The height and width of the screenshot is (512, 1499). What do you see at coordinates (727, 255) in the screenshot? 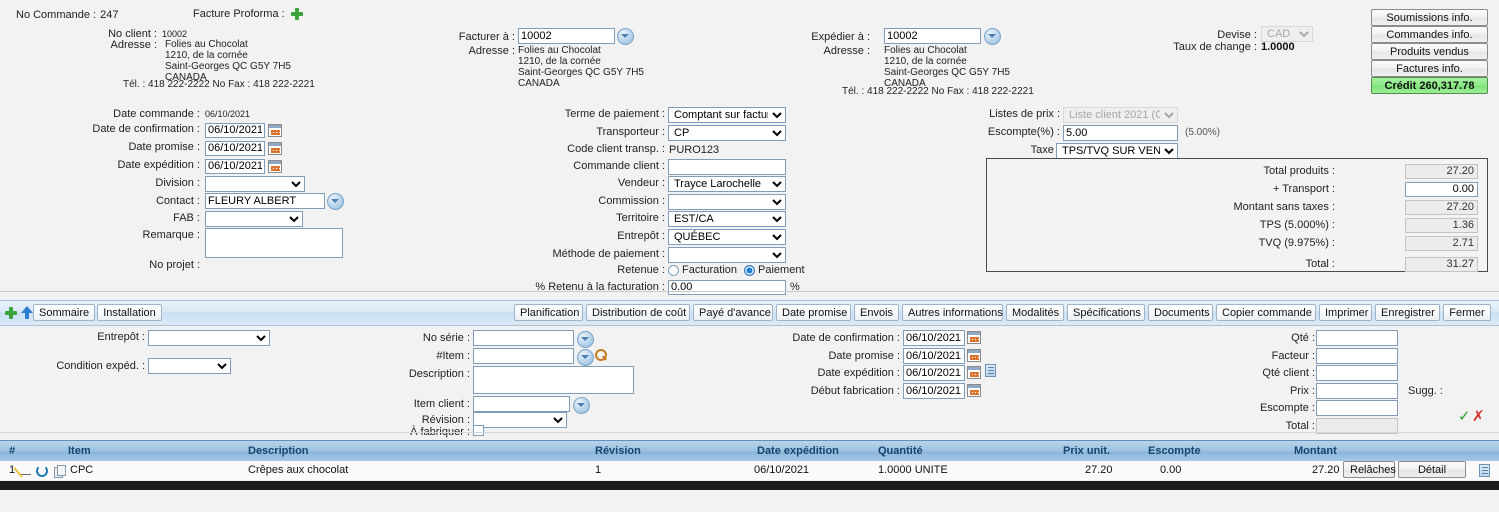
I see `methode-paiement-select` at bounding box center [727, 255].